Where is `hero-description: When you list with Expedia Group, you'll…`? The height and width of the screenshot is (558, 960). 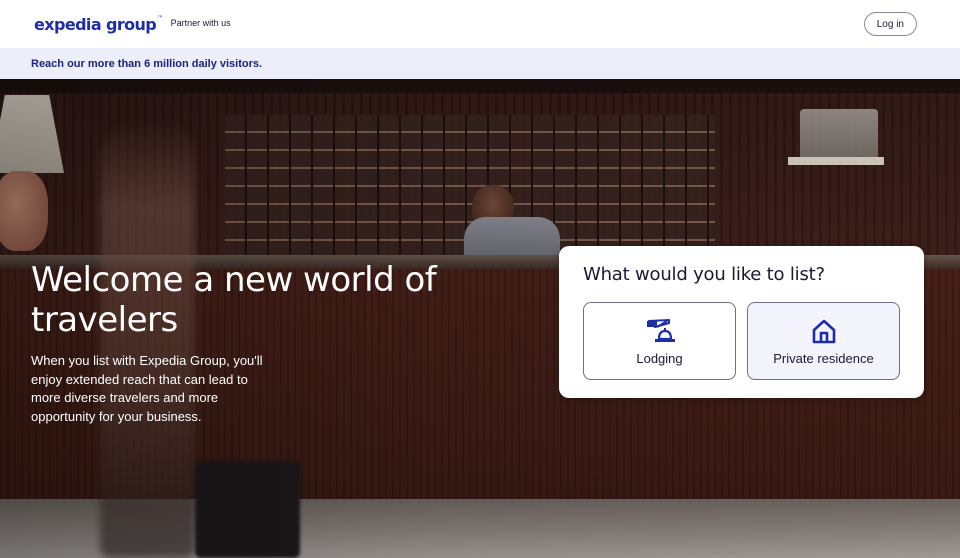
hero-description: When you list with Expedia Group, you'll… is located at coordinates (147, 388).